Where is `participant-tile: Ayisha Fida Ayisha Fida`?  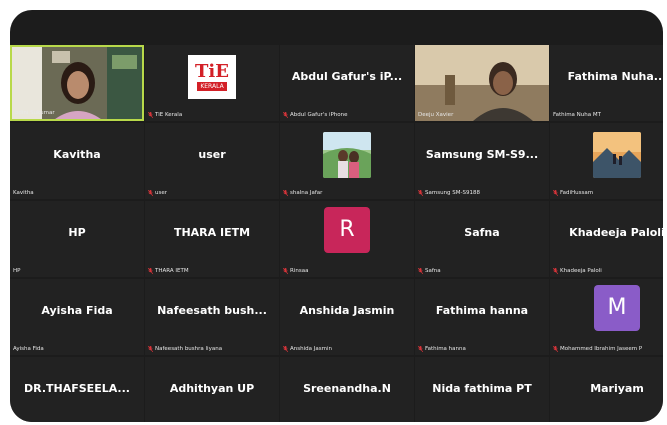
participant-tile: Ayisha Fida Ayisha Fida is located at coordinates (77, 317).